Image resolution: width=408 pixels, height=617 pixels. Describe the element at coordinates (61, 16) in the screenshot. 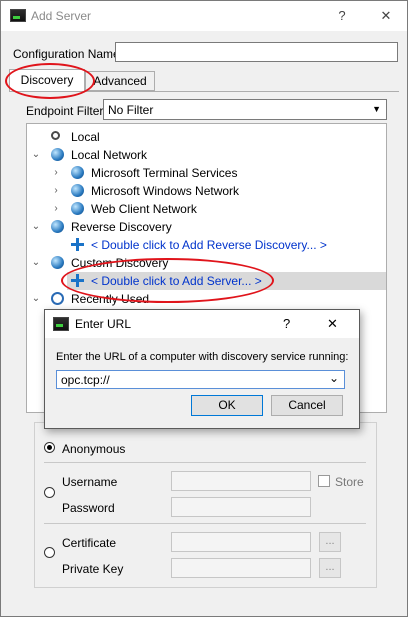

I see `window-title: Add Server` at that location.